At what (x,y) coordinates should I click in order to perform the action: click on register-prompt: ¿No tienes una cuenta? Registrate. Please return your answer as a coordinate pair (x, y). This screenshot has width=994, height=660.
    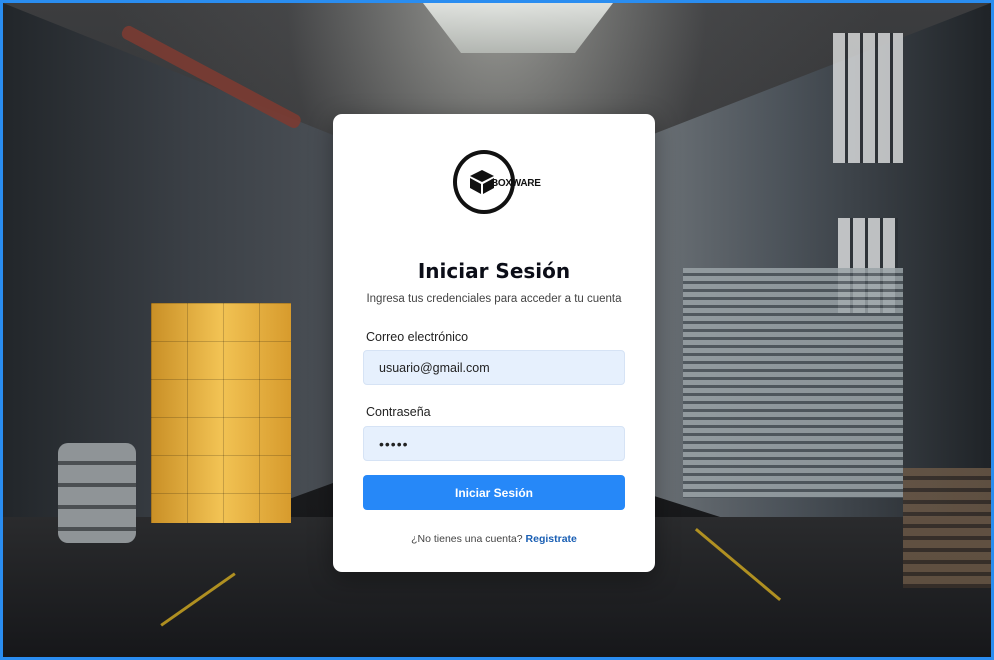
    Looking at the image, I should click on (494, 539).